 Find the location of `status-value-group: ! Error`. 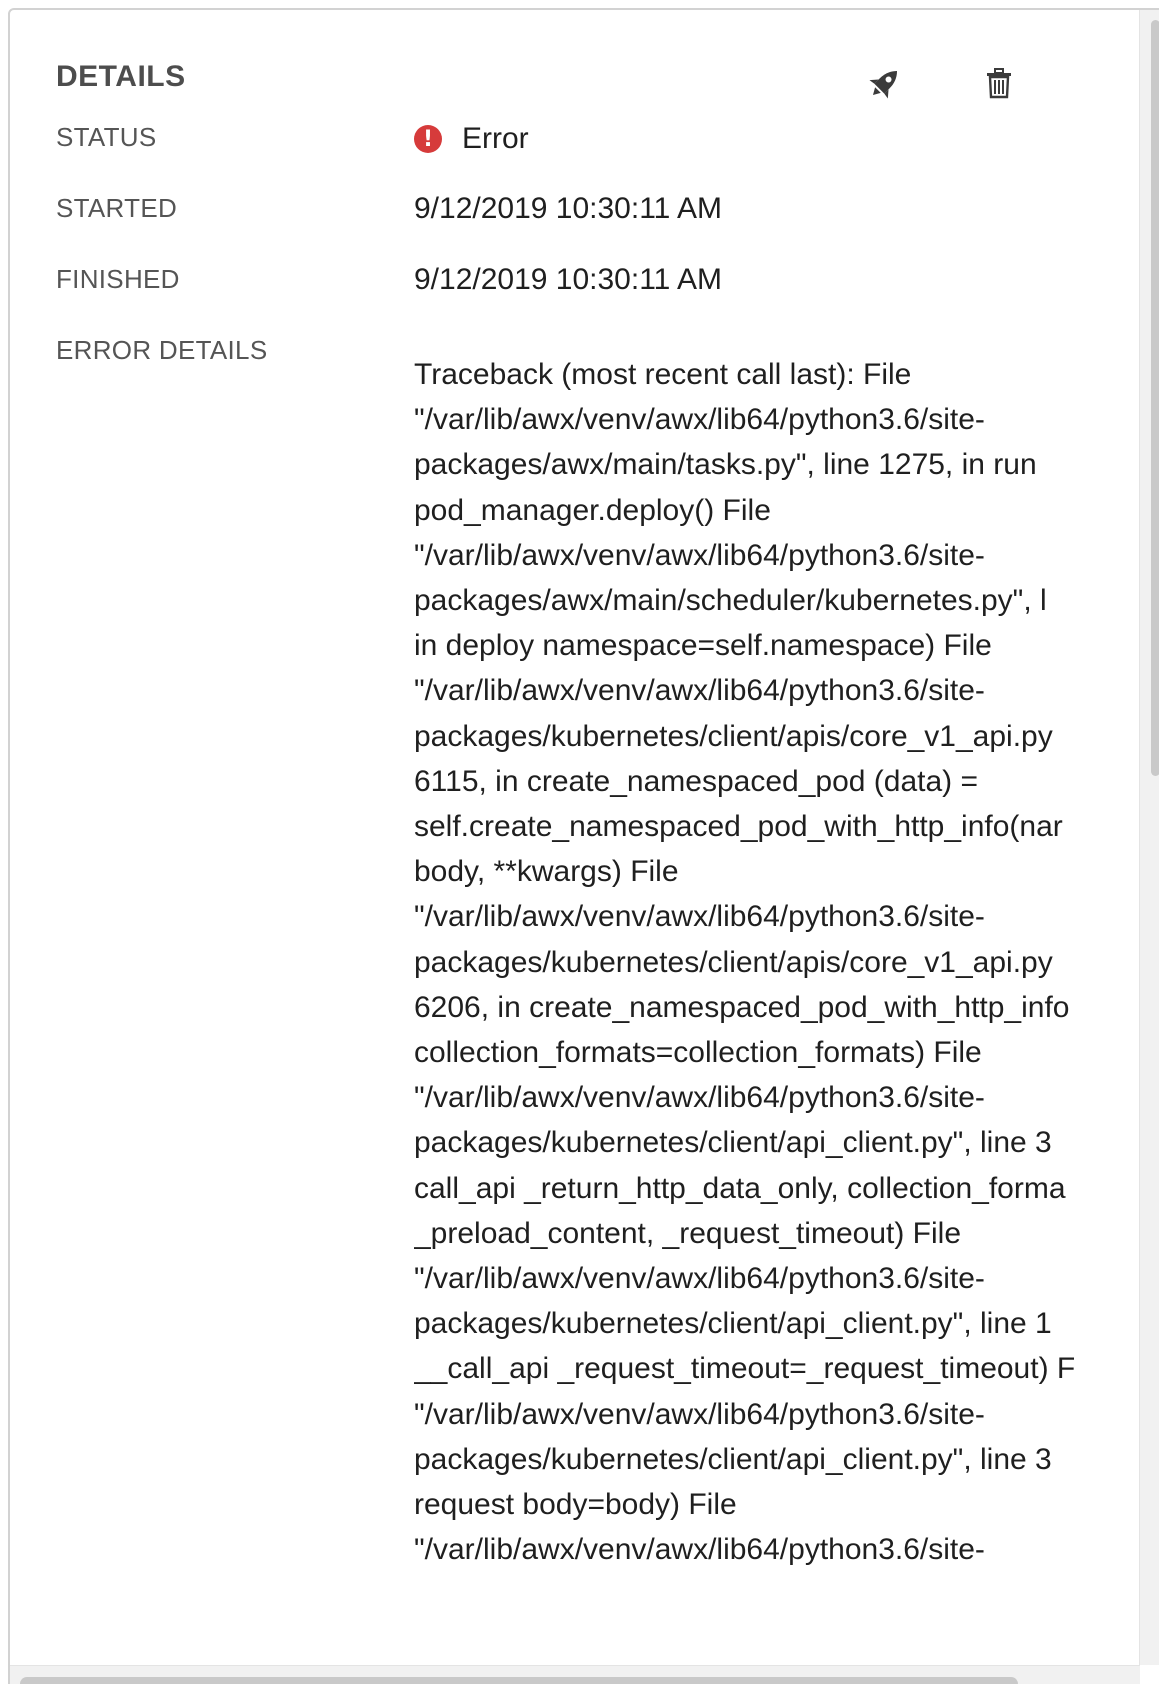

status-value-group: ! Error is located at coordinates (471, 139).